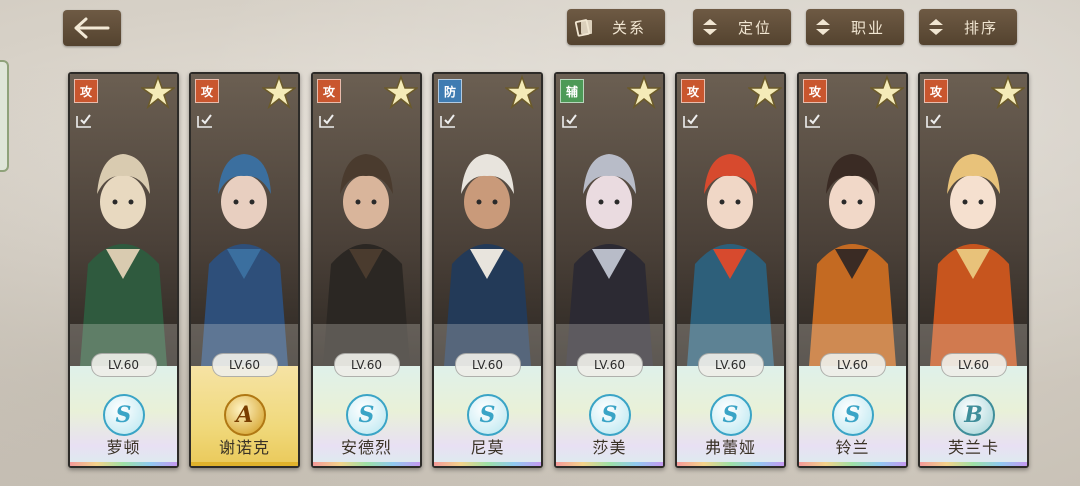 This screenshot has height=486, width=1080. I want to click on arrow-left-icon, so click(92, 28).